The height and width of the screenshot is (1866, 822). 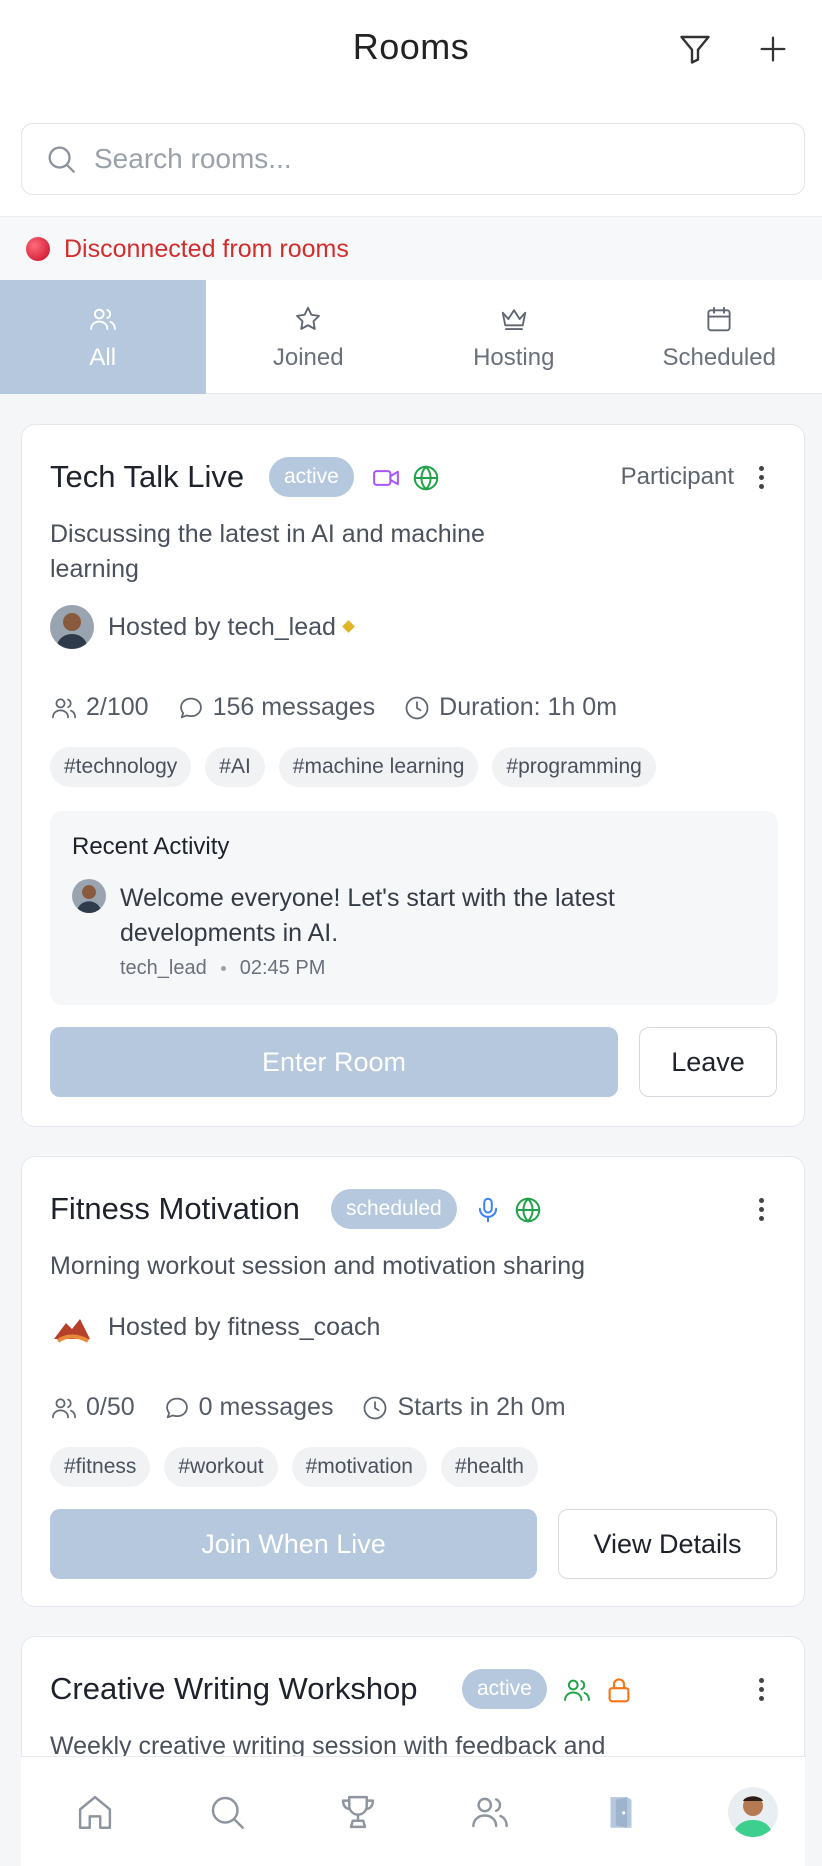 I want to click on activity-meta: tech_lead 02:45 PM, so click(x=222, y=968).